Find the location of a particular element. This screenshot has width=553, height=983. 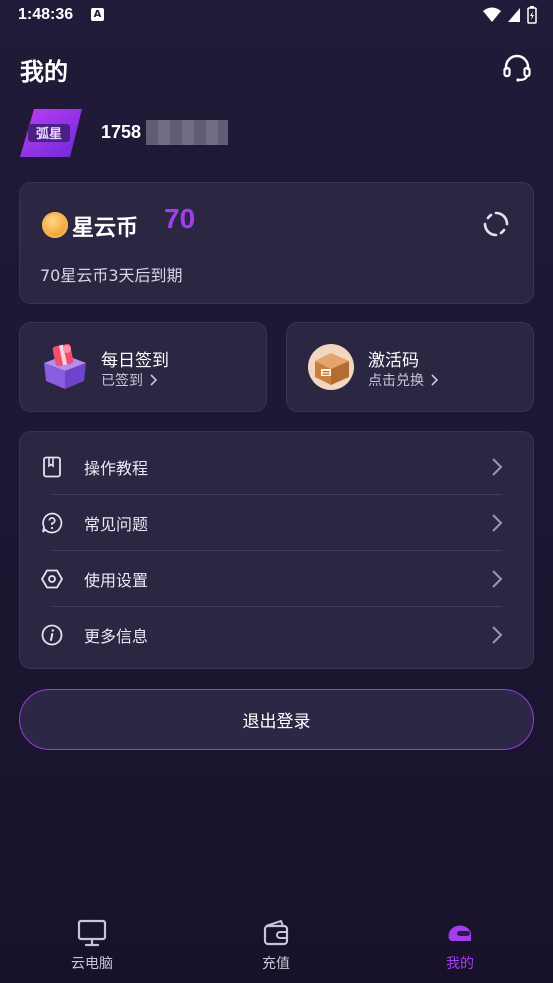

activation-code-action: 点击兑换 is located at coordinates (403, 380).